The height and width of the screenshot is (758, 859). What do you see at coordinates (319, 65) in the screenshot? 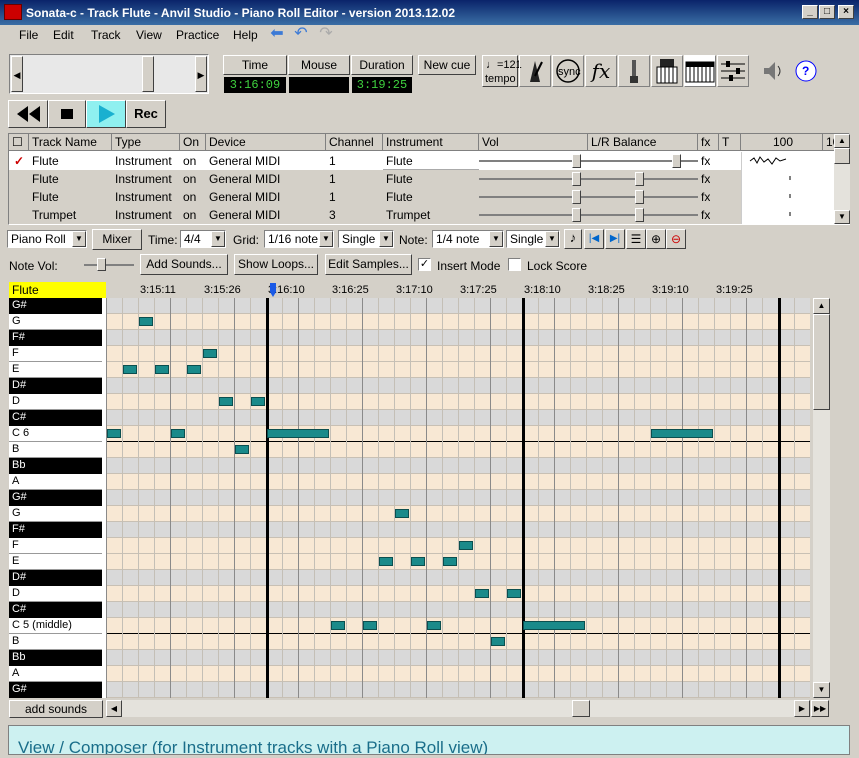
I see `mouse-button: Mouse` at bounding box center [319, 65].